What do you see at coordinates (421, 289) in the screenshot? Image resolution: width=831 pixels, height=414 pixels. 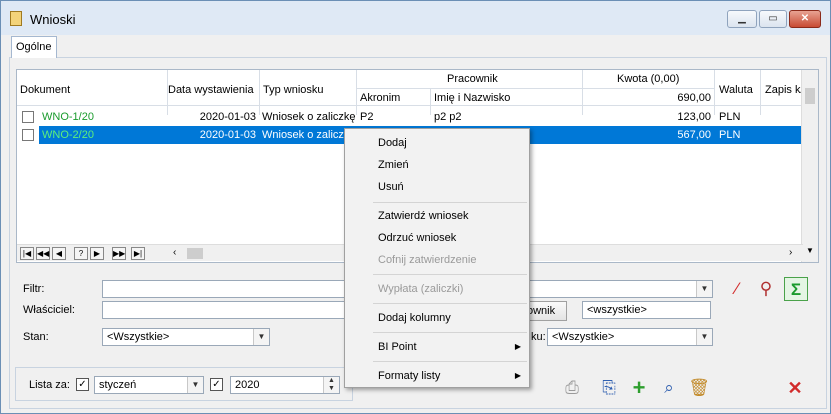 I see `menu-item-wyplata: Wypłata (zaliczki)` at bounding box center [421, 289].